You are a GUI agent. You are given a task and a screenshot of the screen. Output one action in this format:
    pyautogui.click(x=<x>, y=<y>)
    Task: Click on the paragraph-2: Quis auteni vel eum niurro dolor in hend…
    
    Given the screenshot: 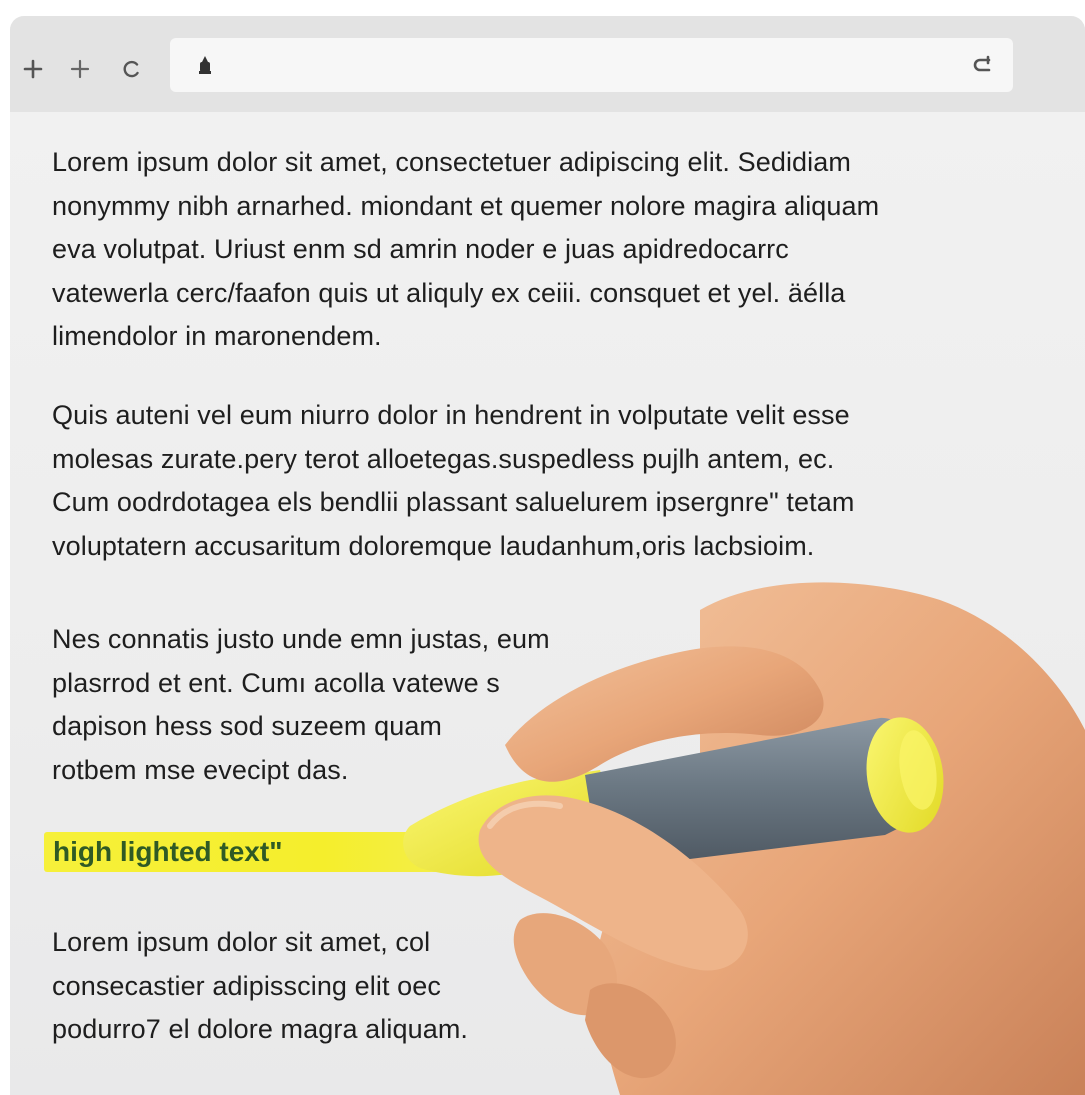 What is the action you would take?
    pyautogui.click(x=453, y=480)
    